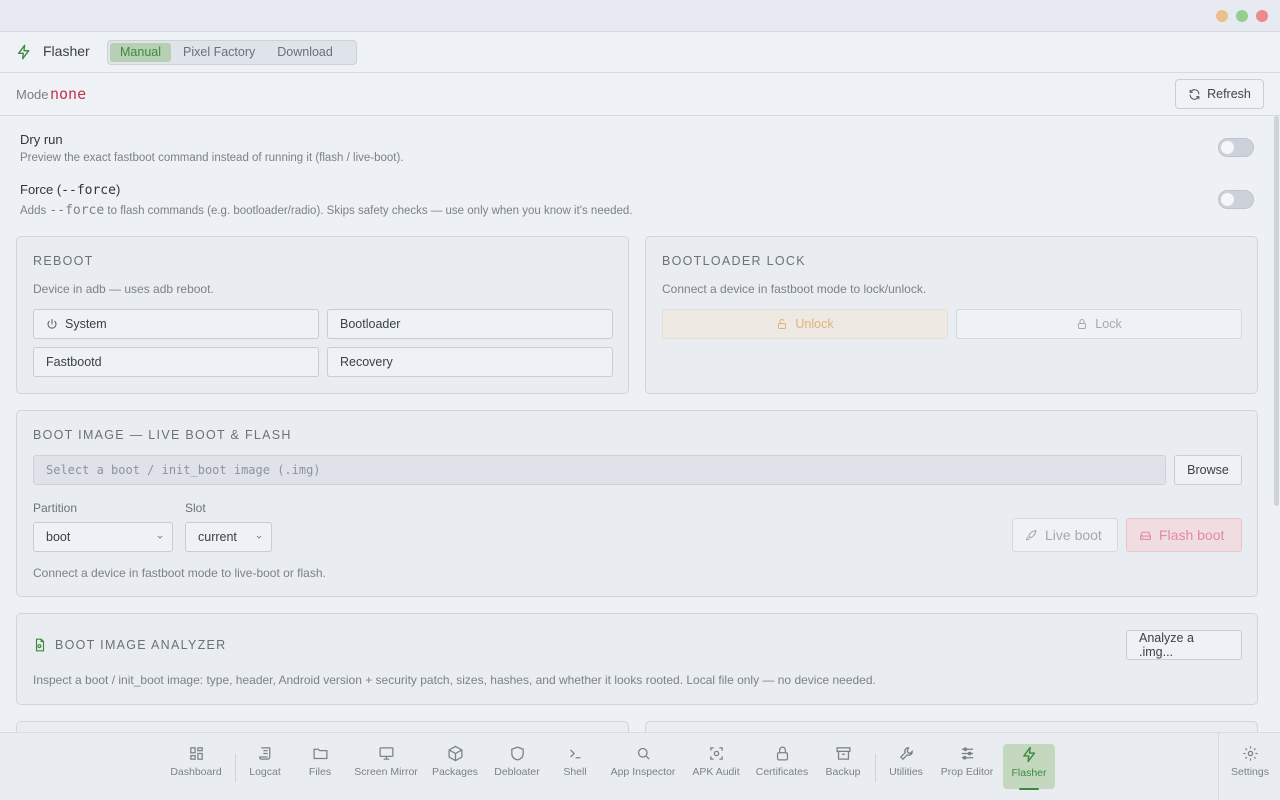 Image resolution: width=1280 pixels, height=800 pixels. What do you see at coordinates (40, 645) in the screenshot?
I see `file-scan-icon` at bounding box center [40, 645].